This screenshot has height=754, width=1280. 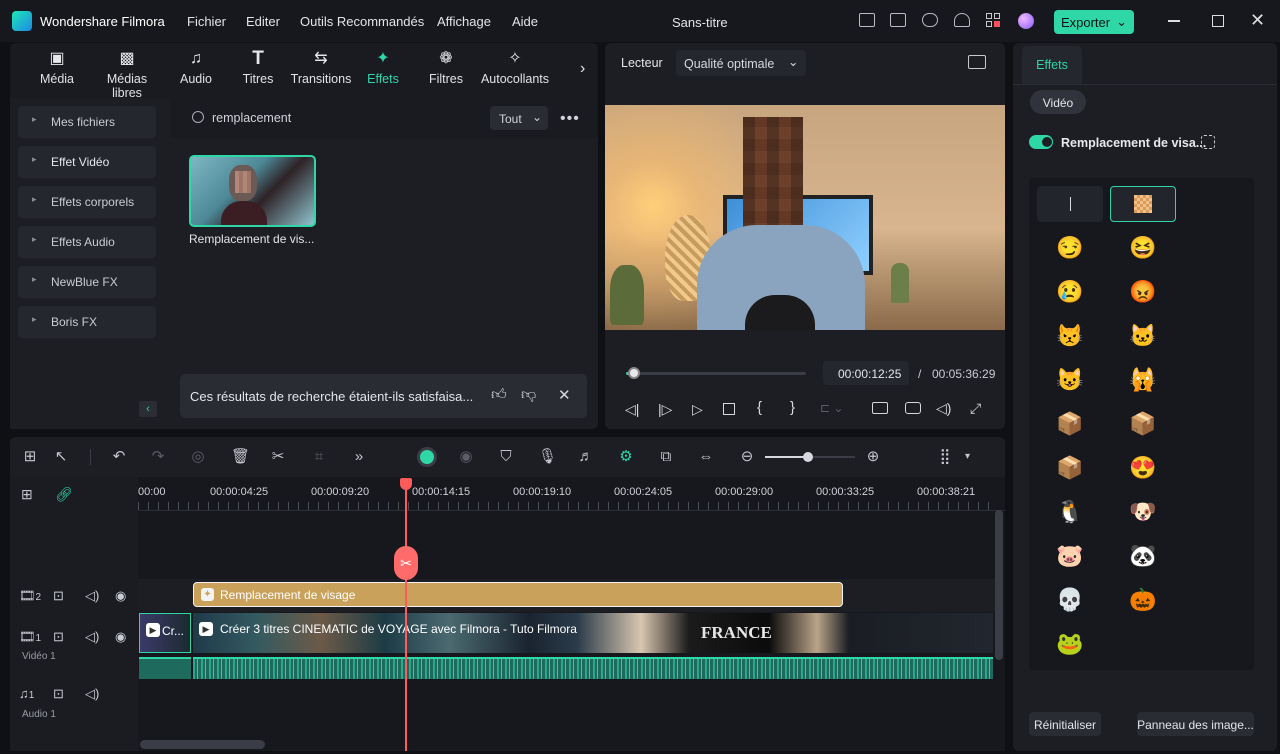 I want to click on mark-in-icon: {, so click(x=759, y=407).